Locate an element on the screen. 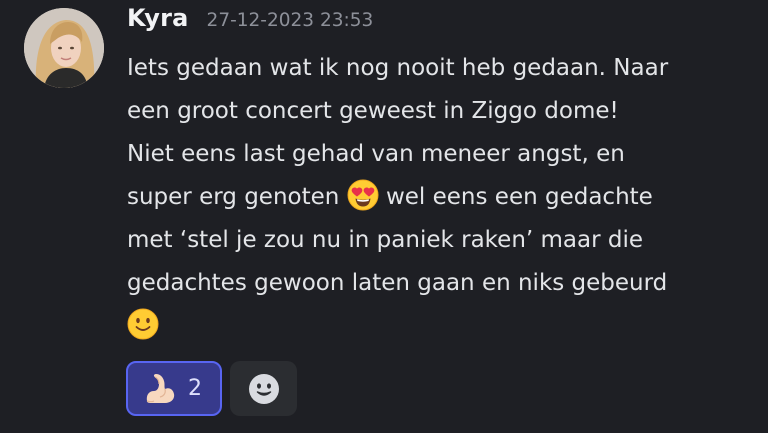  add-reaction-smiley-icon is located at coordinates (263, 388).